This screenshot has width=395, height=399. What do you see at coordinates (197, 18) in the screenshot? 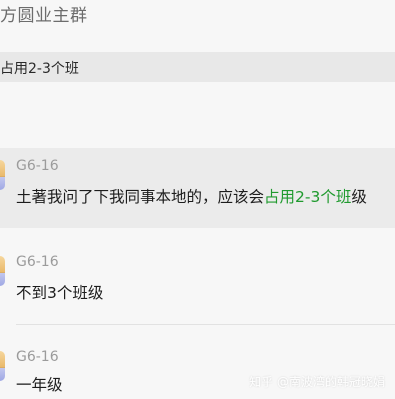
I see `title-bar: 方圆业主群` at bounding box center [197, 18].